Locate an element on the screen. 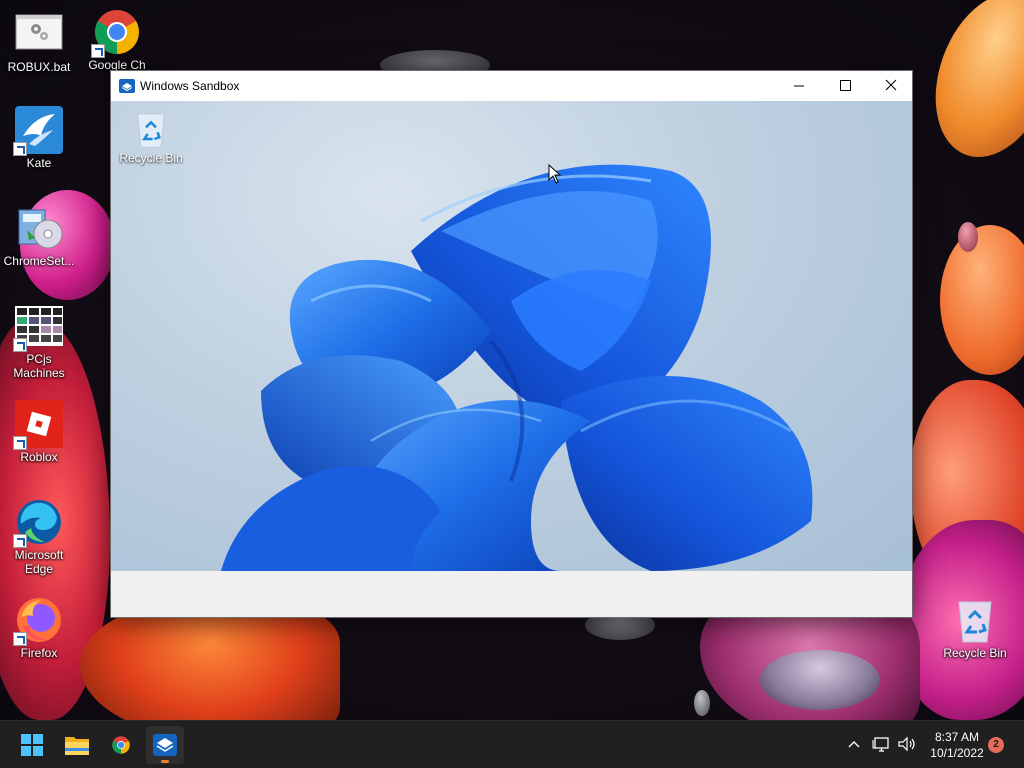 Image resolution: width=1024 pixels, height=768 pixels. show-hidden-icons-button is located at coordinates (854, 746).